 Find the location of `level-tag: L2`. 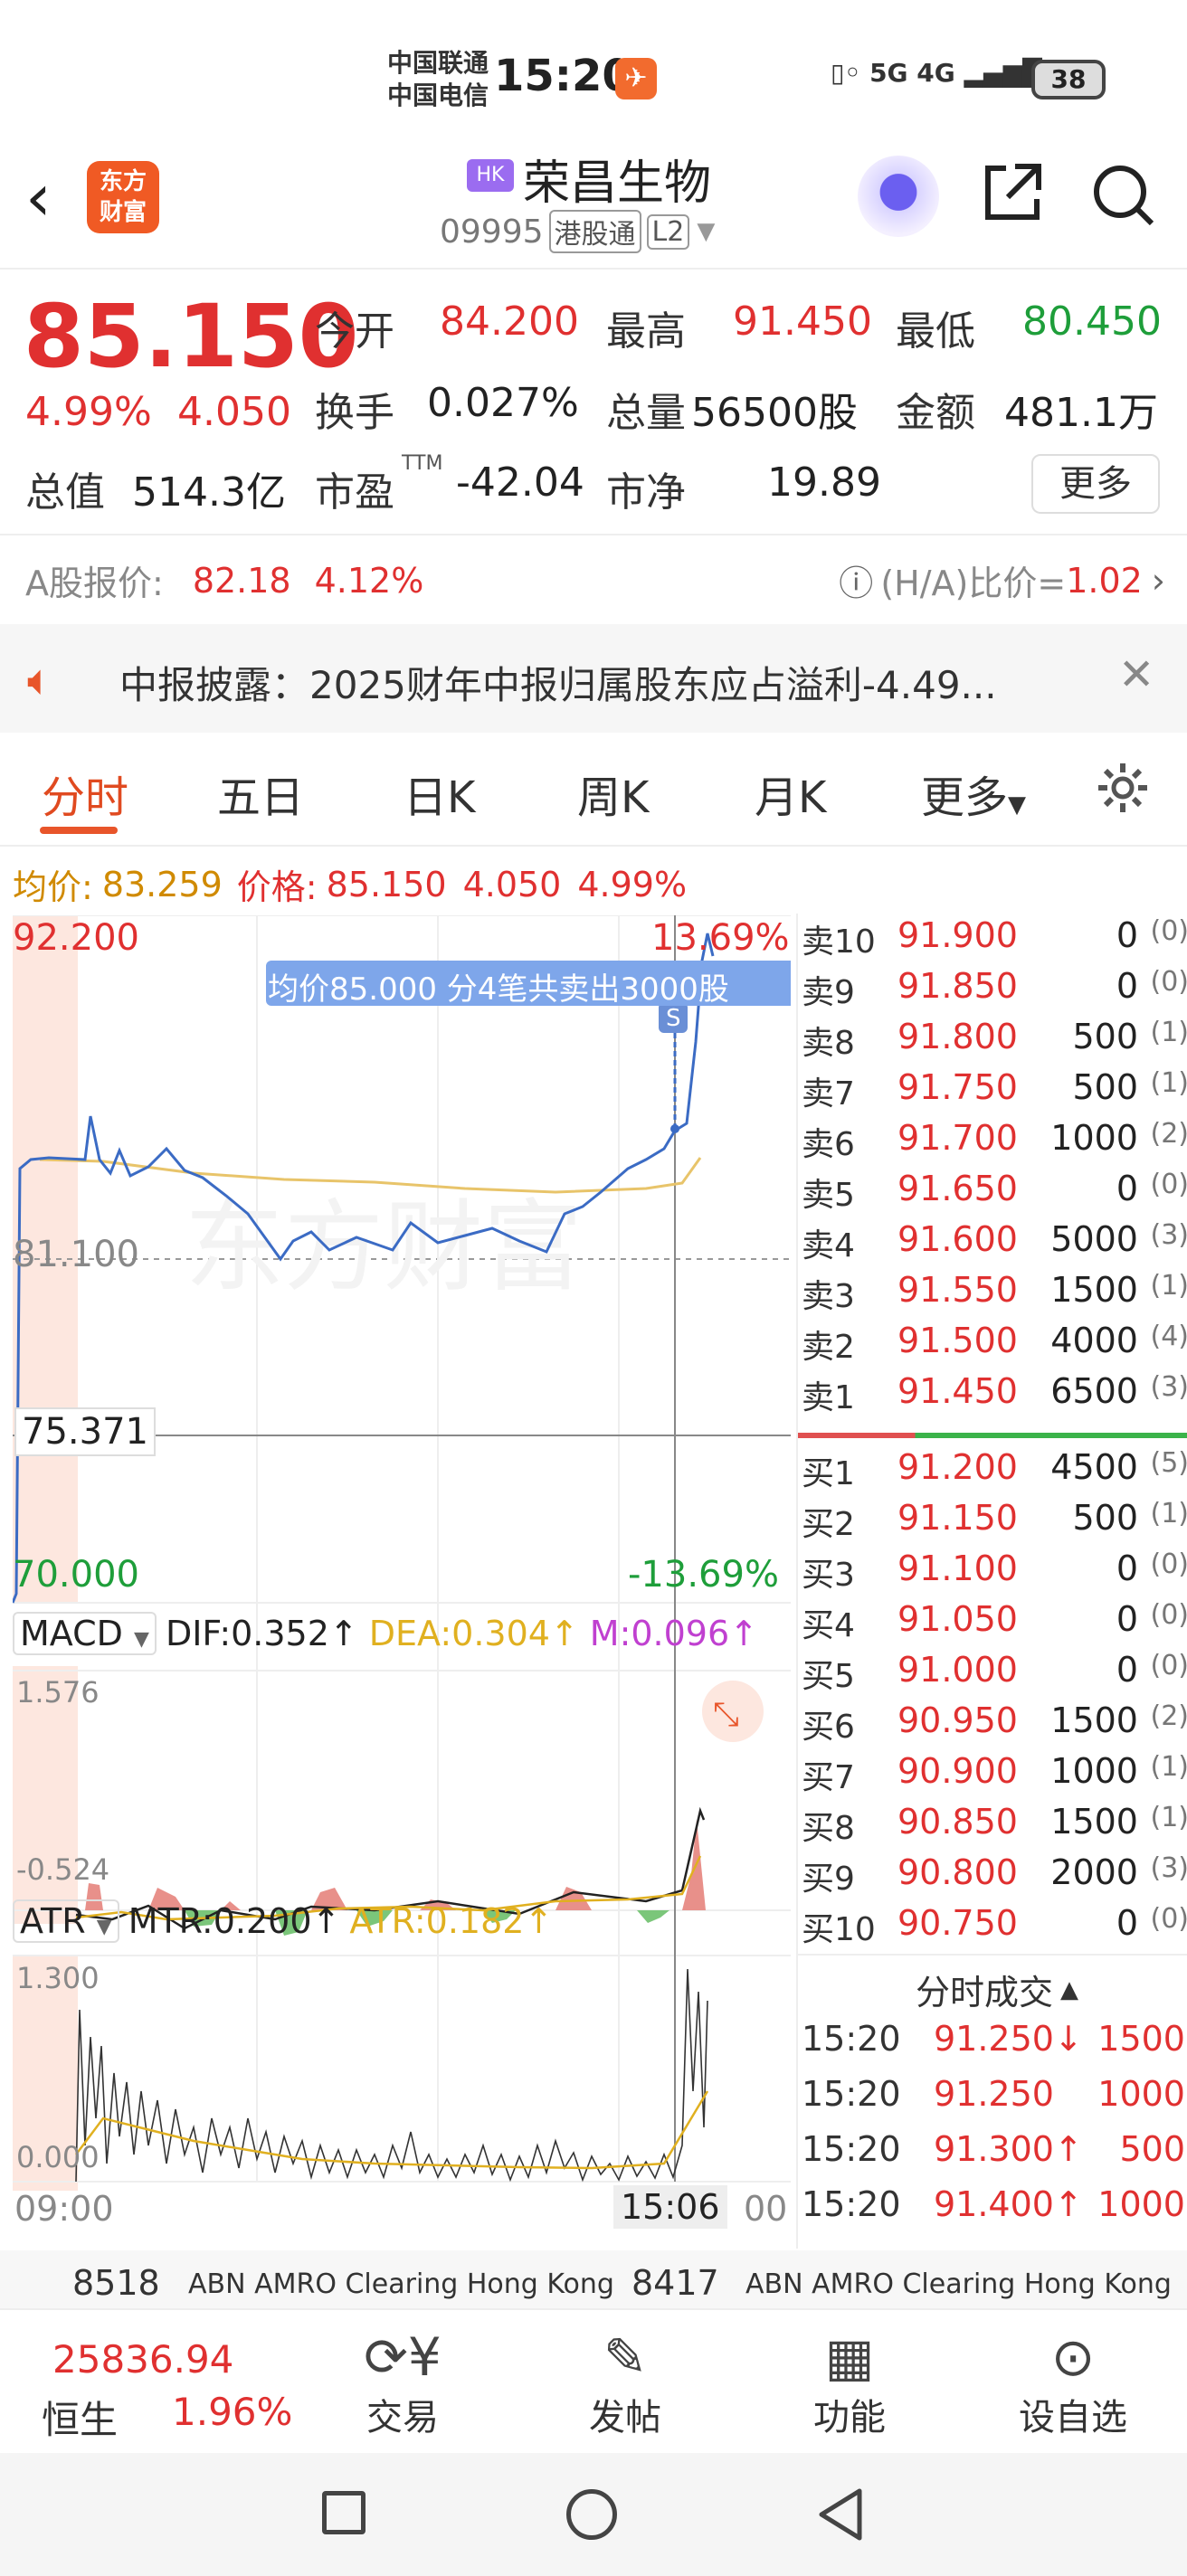

level-tag: L2 is located at coordinates (668, 232).